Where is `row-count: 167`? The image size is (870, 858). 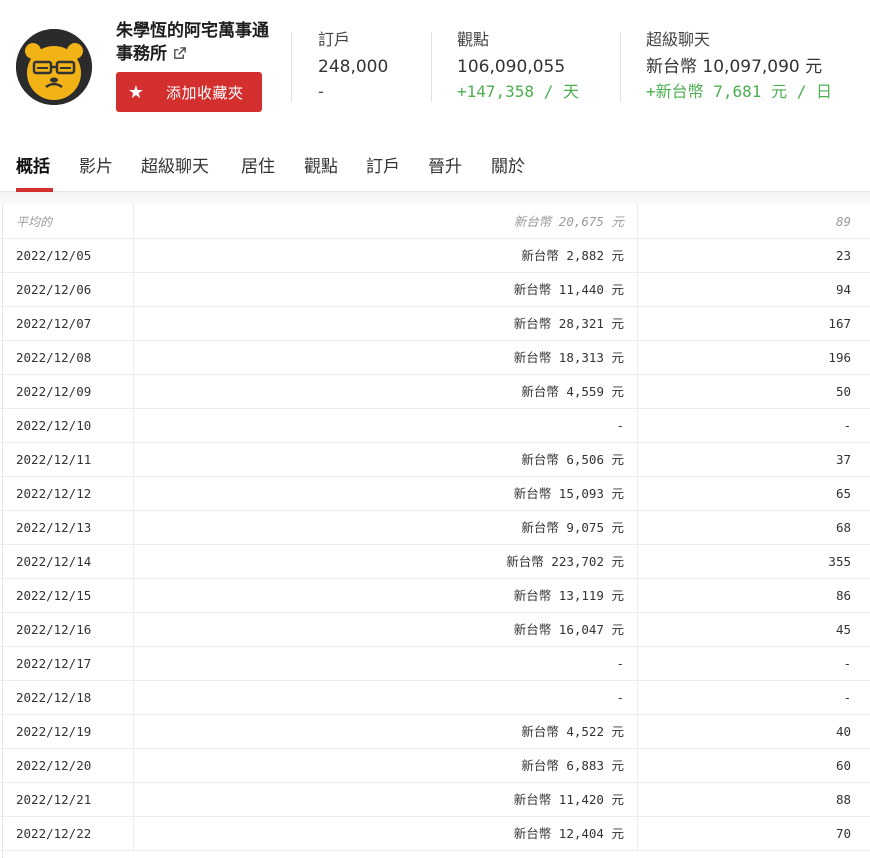
row-count: 167 is located at coordinates (839, 323).